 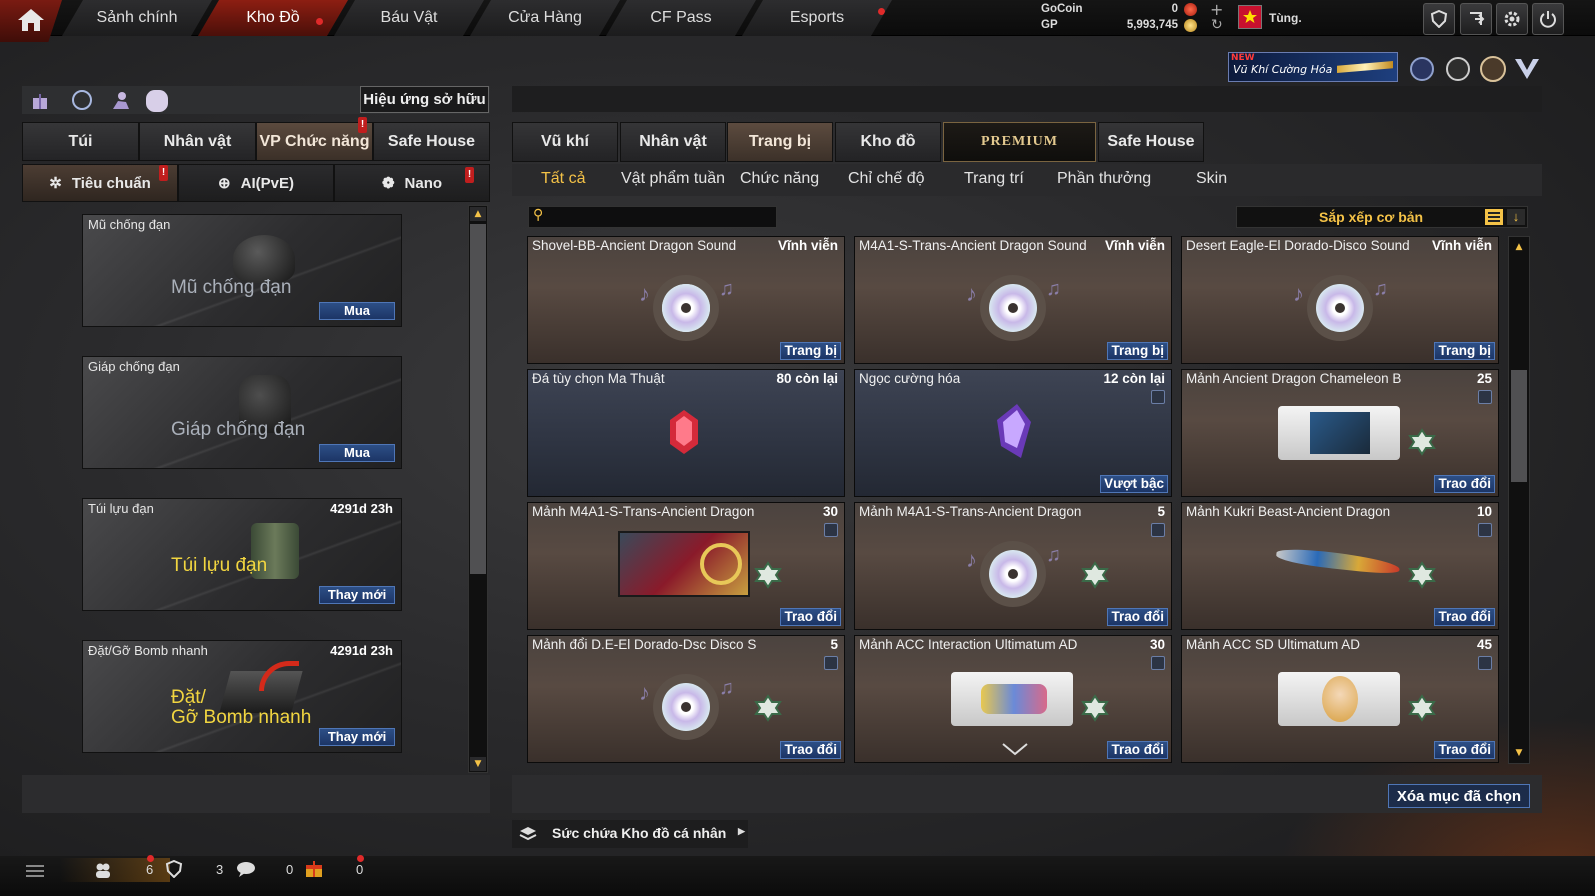 I want to click on nav-tab-esports: Esports, so click(x=817, y=18).